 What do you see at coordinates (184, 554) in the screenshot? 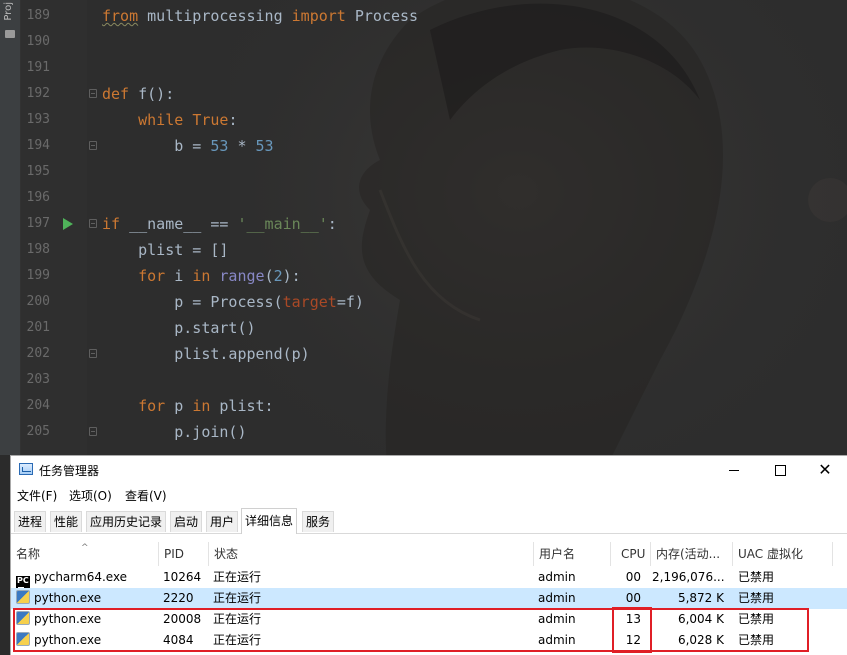
I see `column-header-pid: PID` at bounding box center [184, 554].